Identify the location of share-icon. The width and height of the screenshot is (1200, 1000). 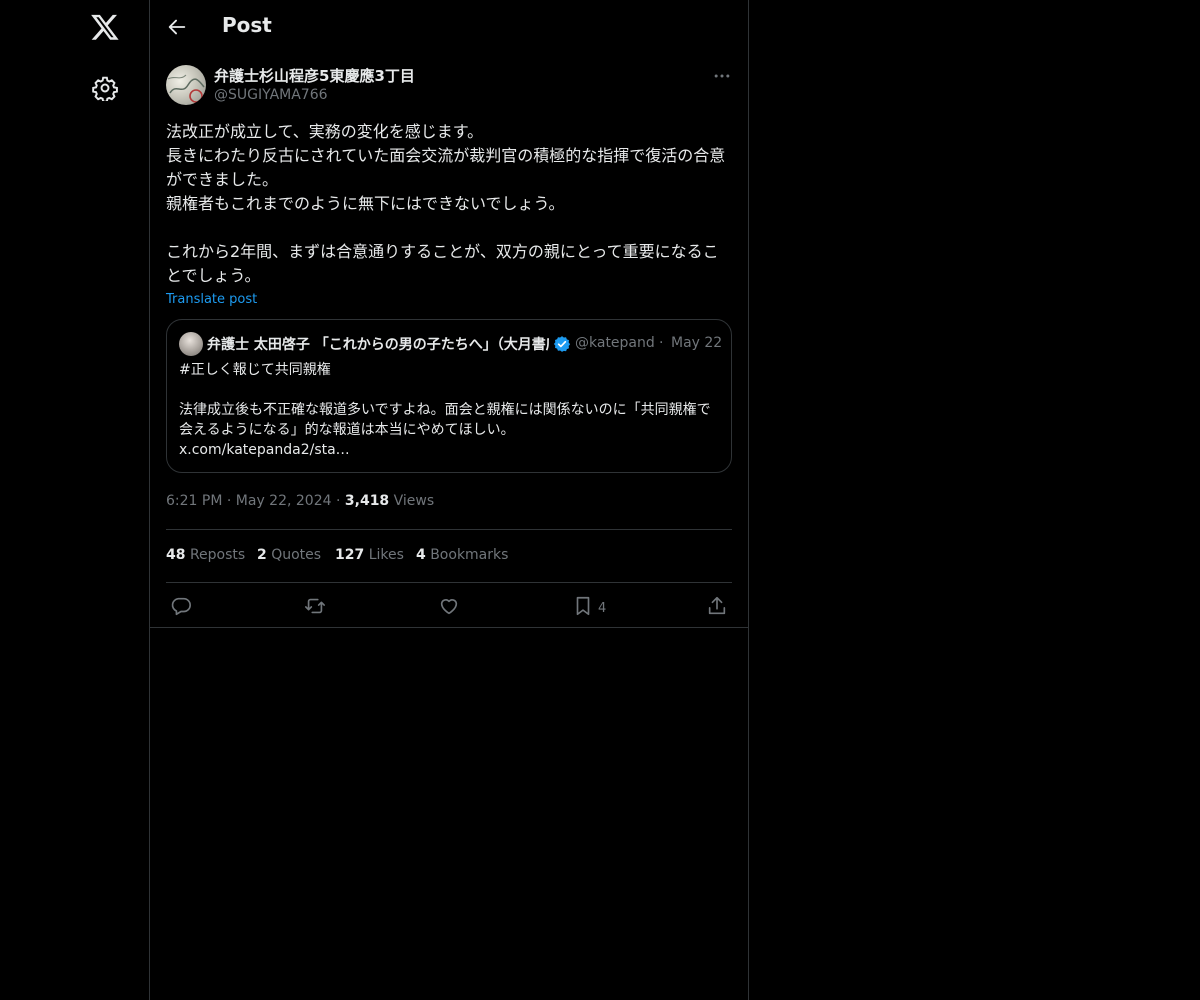
(717, 606).